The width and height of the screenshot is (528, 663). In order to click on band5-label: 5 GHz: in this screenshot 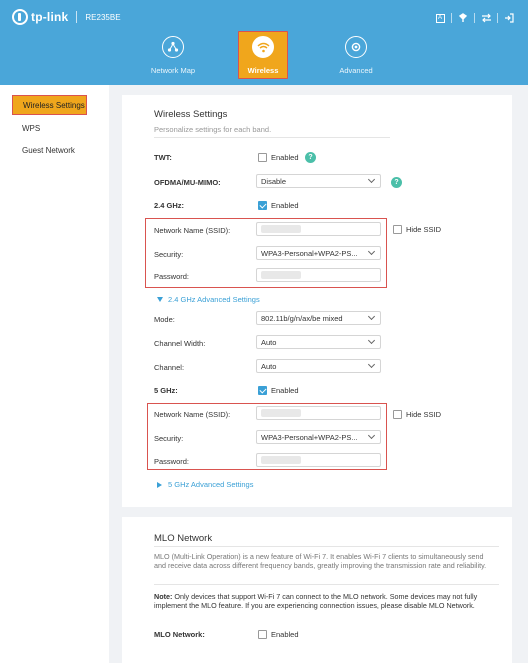, I will do `click(166, 390)`.